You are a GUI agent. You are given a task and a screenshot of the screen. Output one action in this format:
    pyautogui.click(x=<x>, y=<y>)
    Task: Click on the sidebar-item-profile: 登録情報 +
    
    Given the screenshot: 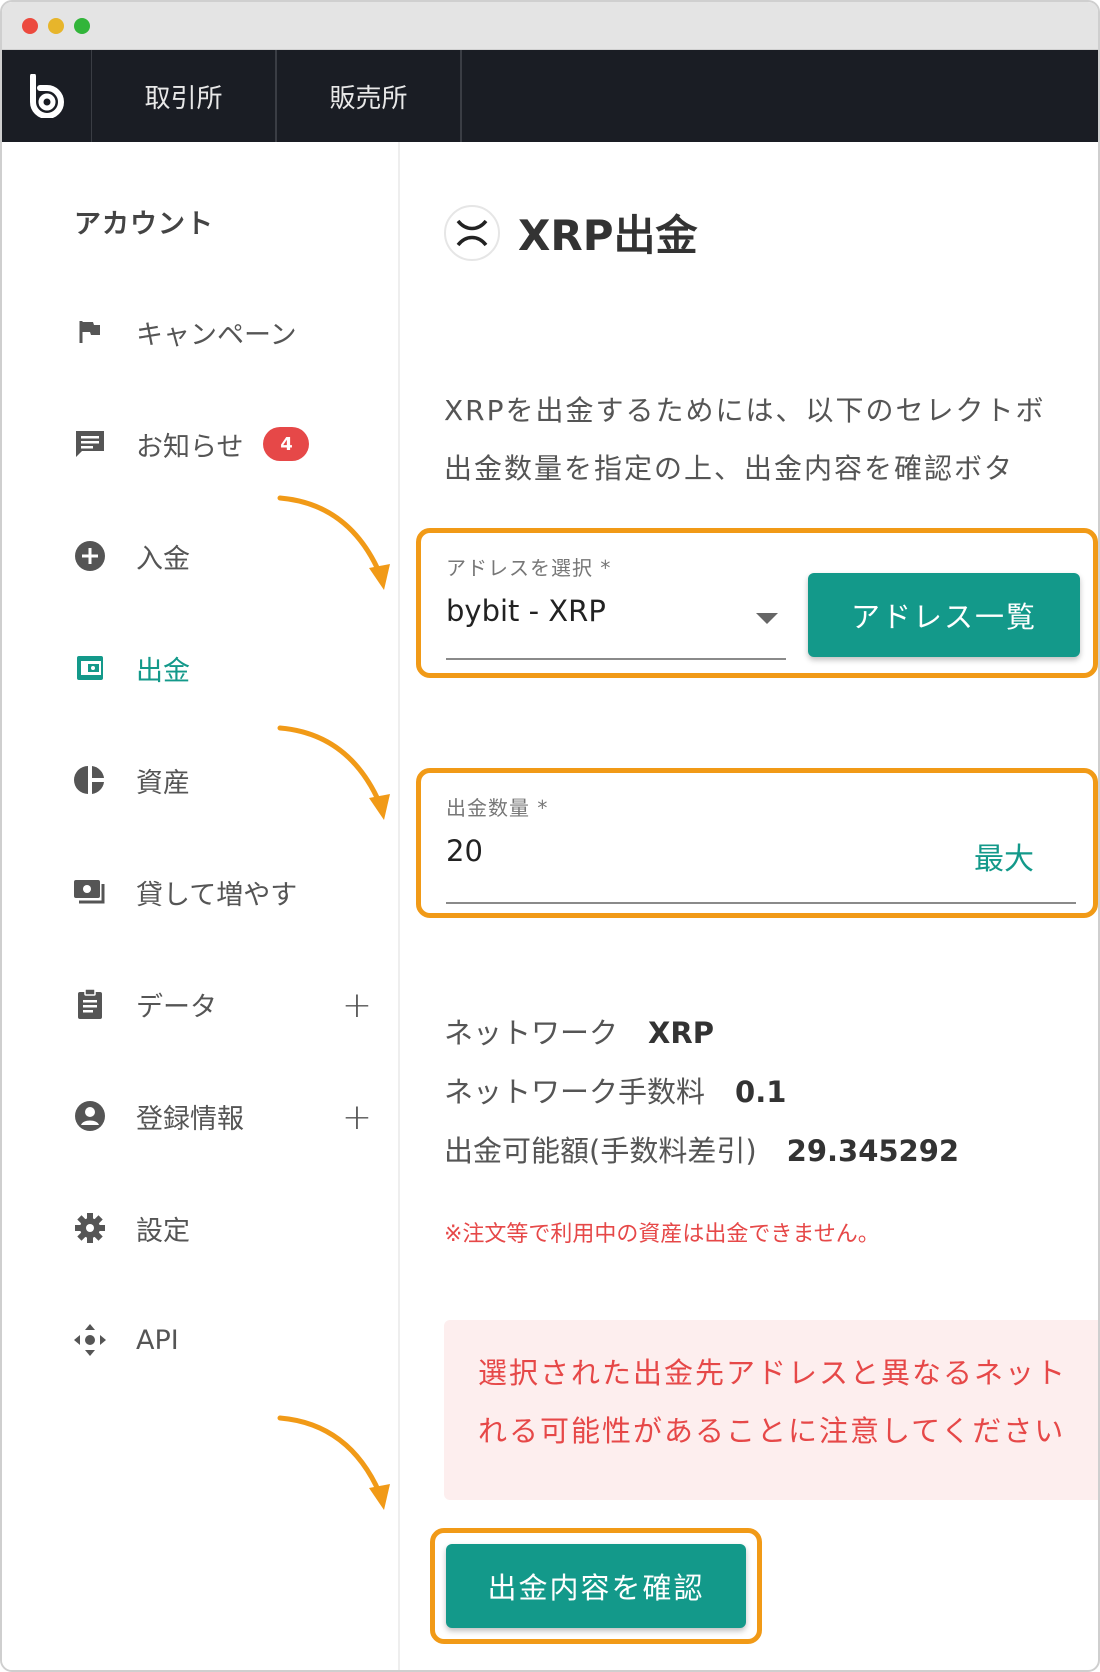 What is the action you would take?
    pyautogui.click(x=222, y=1116)
    